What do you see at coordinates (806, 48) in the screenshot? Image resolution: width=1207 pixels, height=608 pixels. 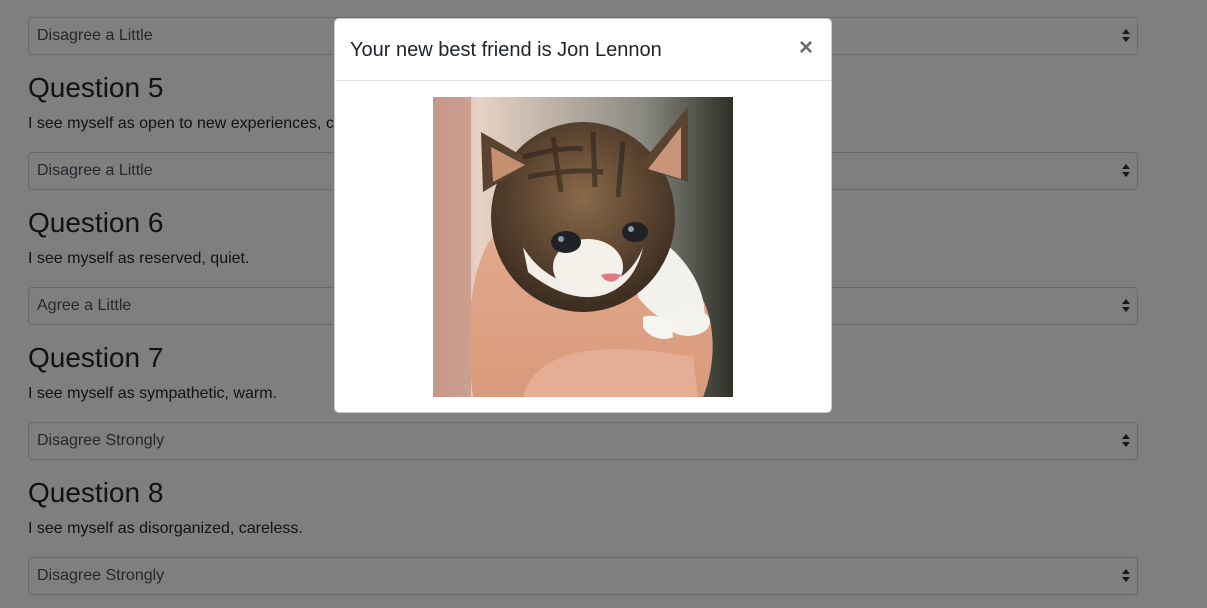 I see `close-button: ×` at bounding box center [806, 48].